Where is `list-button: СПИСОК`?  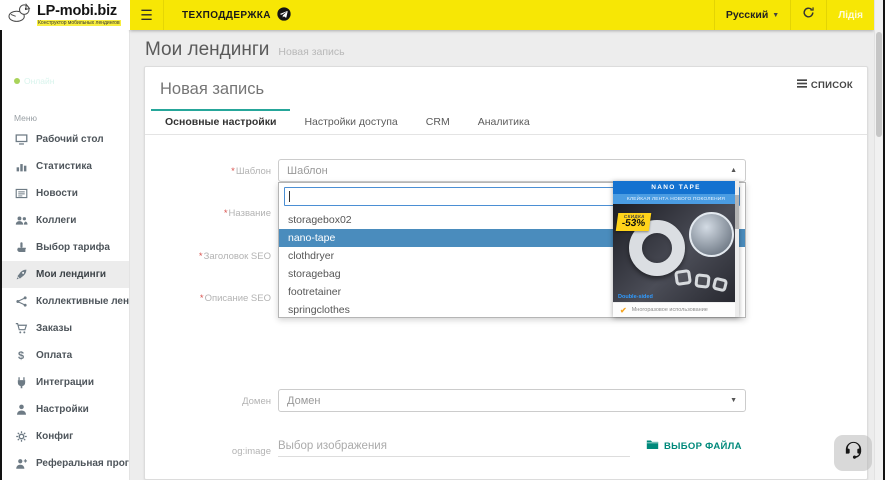
list-button: СПИСОК is located at coordinates (824, 85).